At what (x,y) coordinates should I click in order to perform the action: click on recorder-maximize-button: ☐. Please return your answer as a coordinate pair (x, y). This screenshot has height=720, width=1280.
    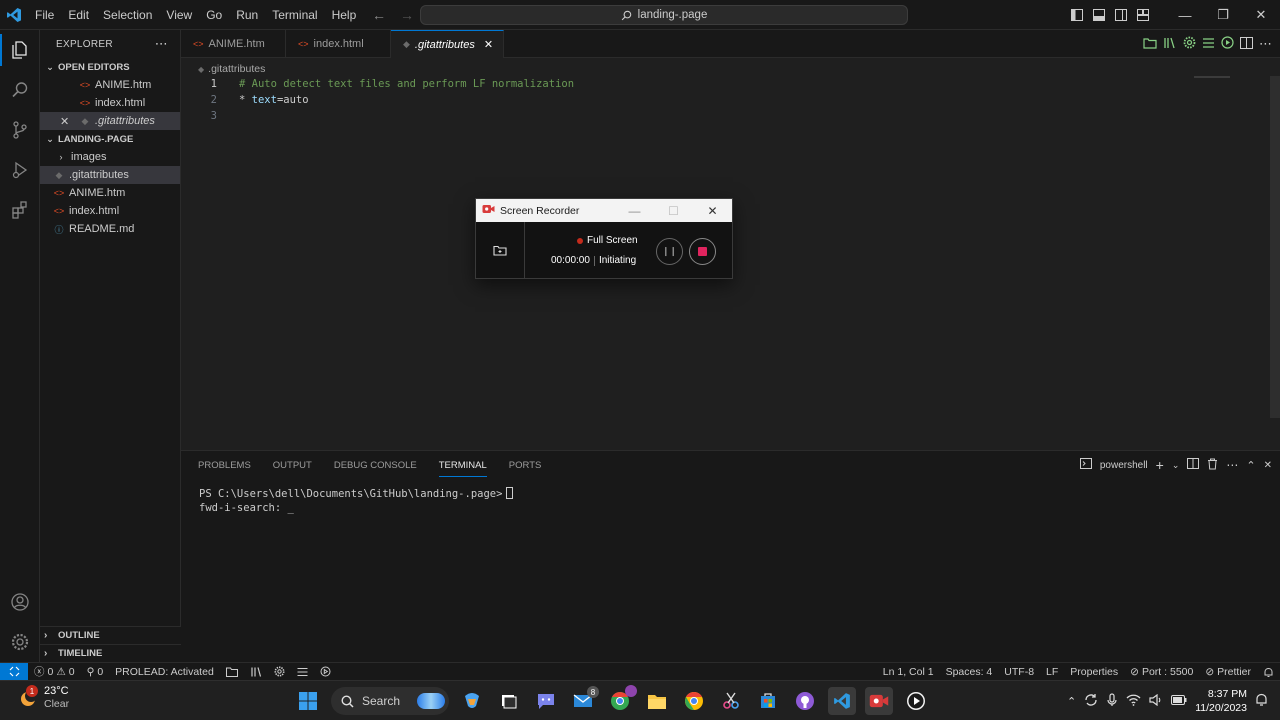
    Looking at the image, I should click on (673, 210).